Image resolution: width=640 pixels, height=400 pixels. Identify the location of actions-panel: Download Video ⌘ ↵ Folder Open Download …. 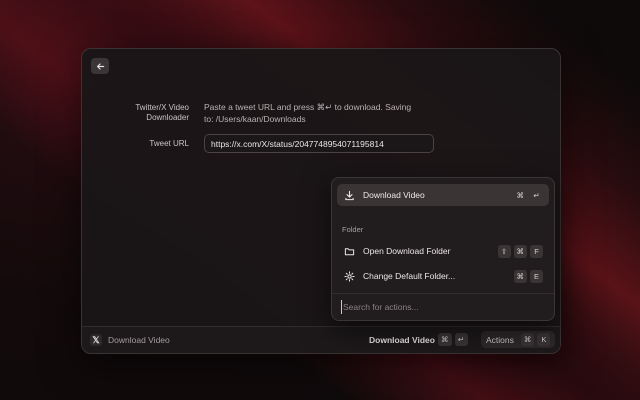
(443, 249).